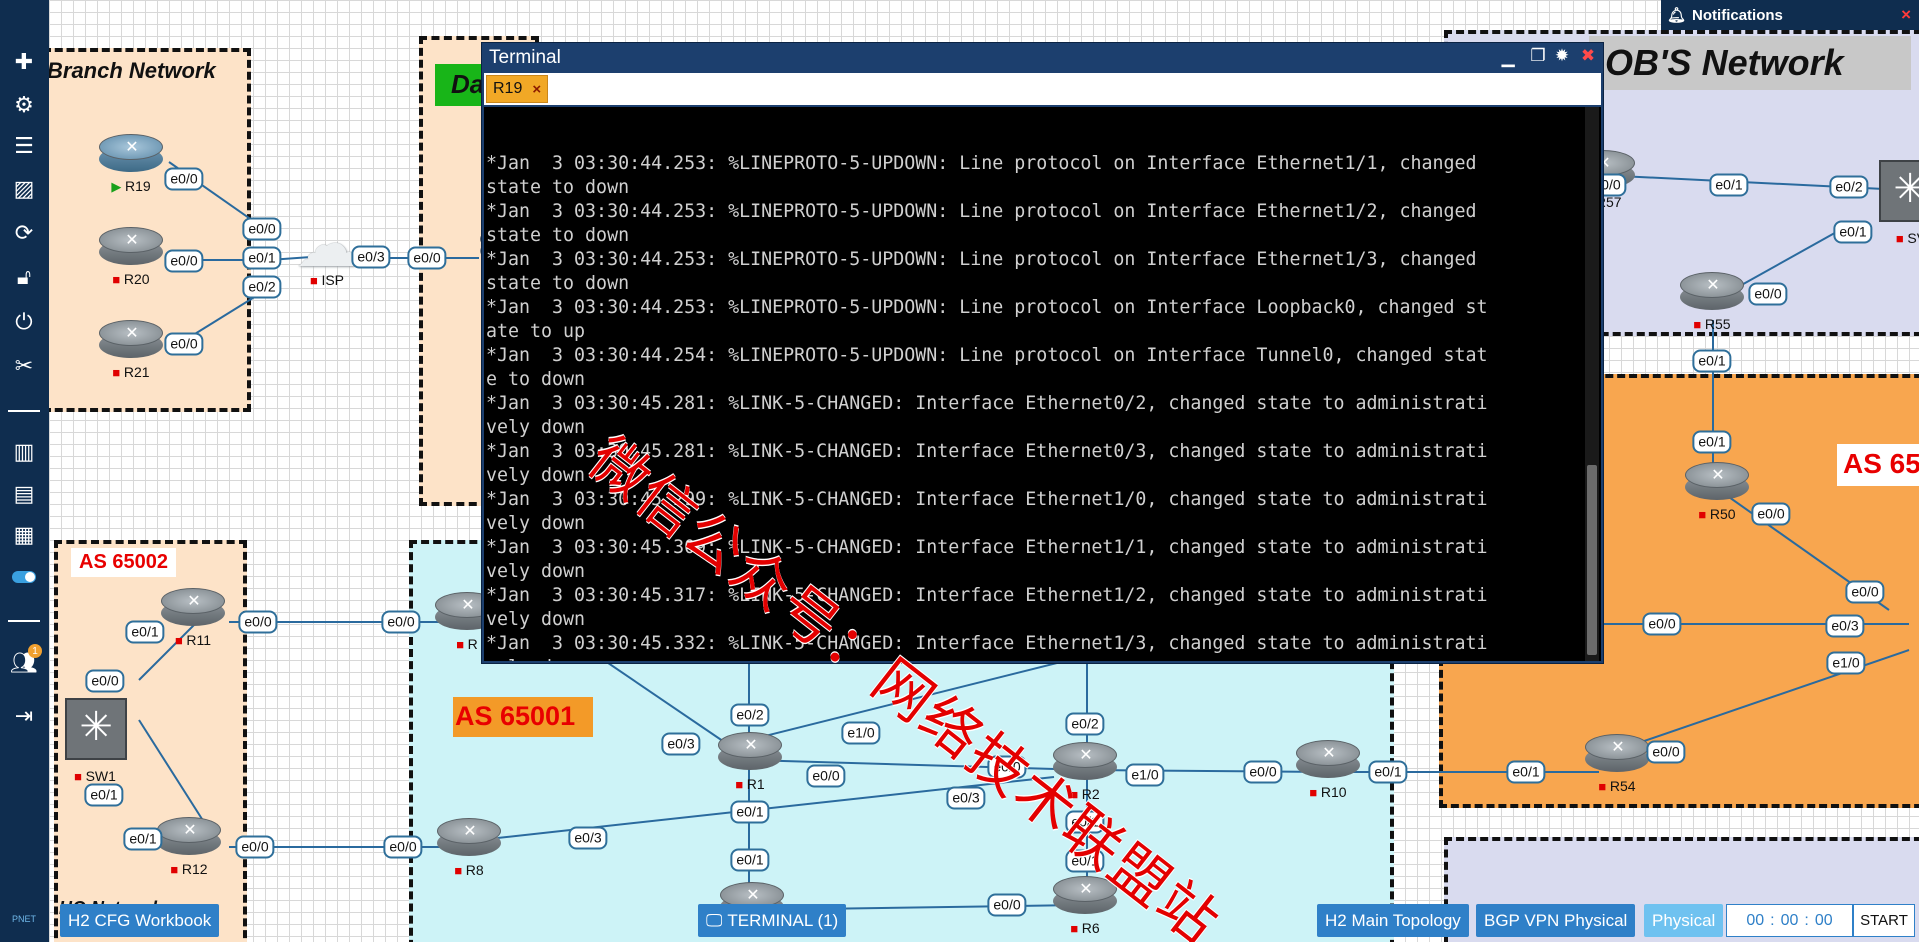  I want to click on terminal-titlebar: Terminal ▁ ❐ ✹ ✖, so click(1042, 58).